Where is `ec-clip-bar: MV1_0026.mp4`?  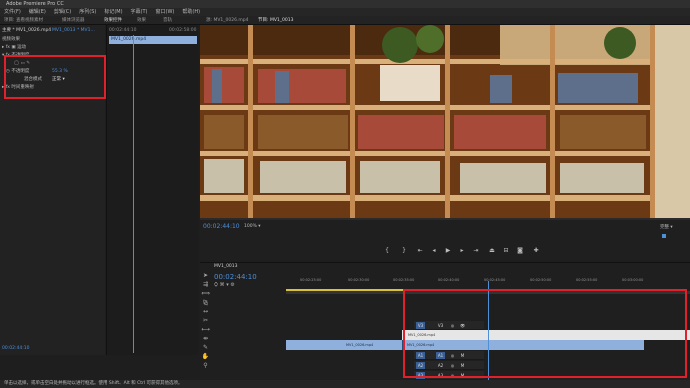 ec-clip-bar: MV1_0026.mp4 is located at coordinates (153, 40).